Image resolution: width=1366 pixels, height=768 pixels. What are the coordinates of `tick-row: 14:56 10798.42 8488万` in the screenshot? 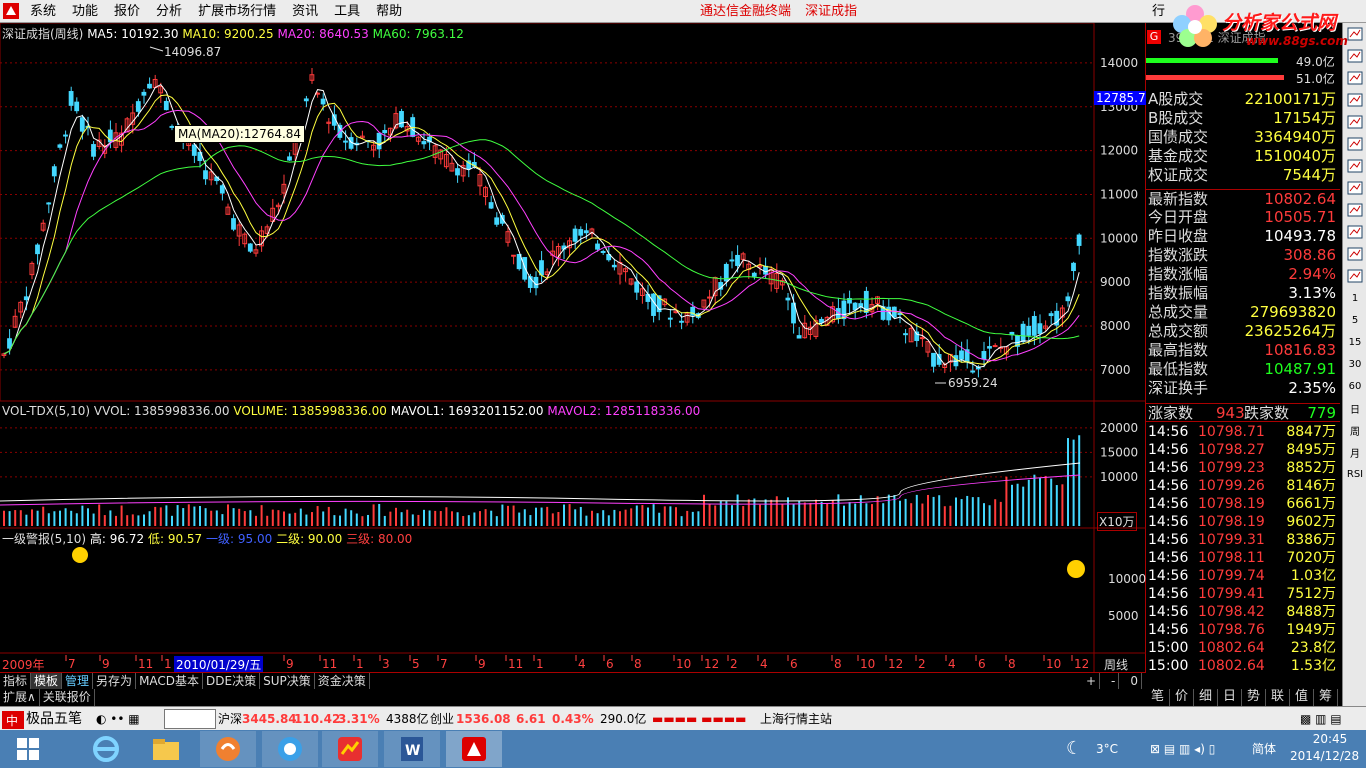 It's located at (1243, 612).